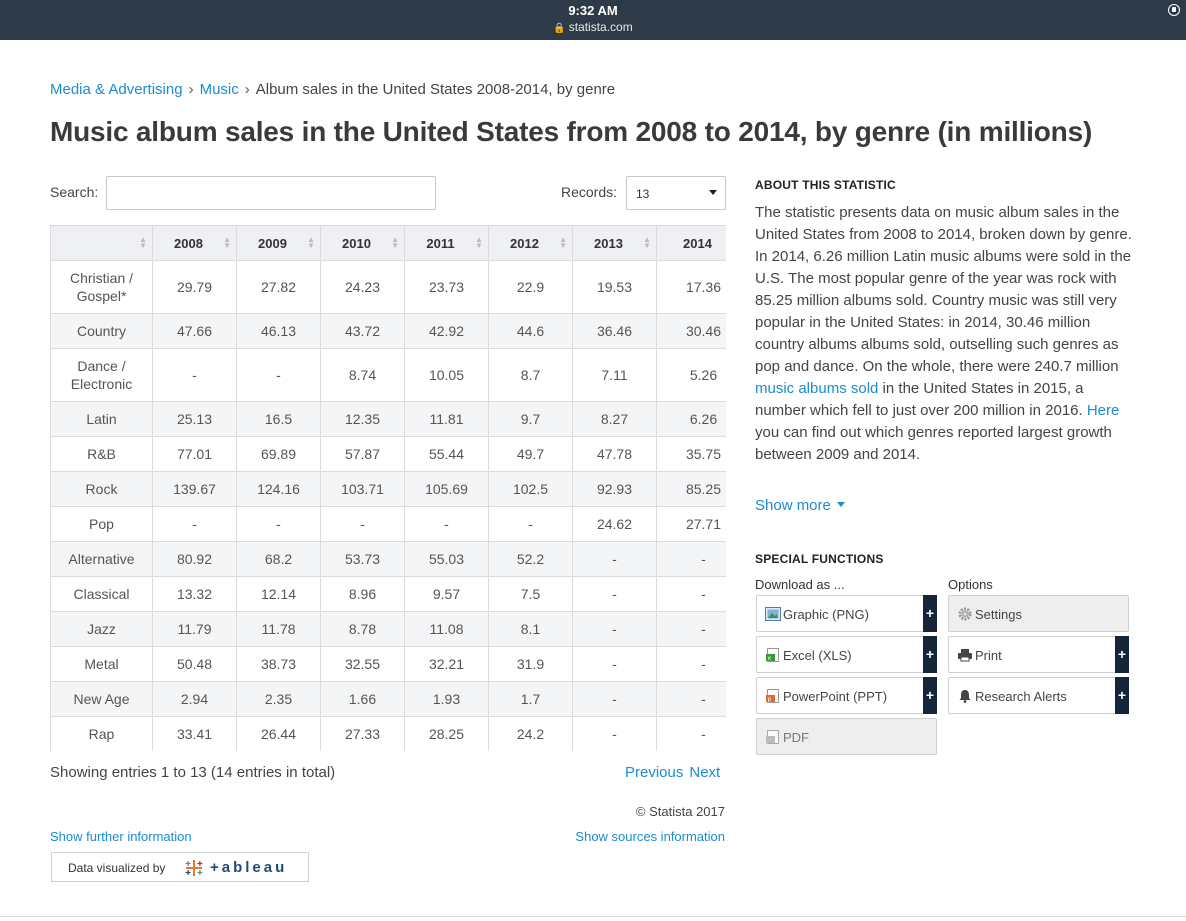  Describe the element at coordinates (219, 89) in the screenshot. I see `breadcrumb-music: Music` at that location.